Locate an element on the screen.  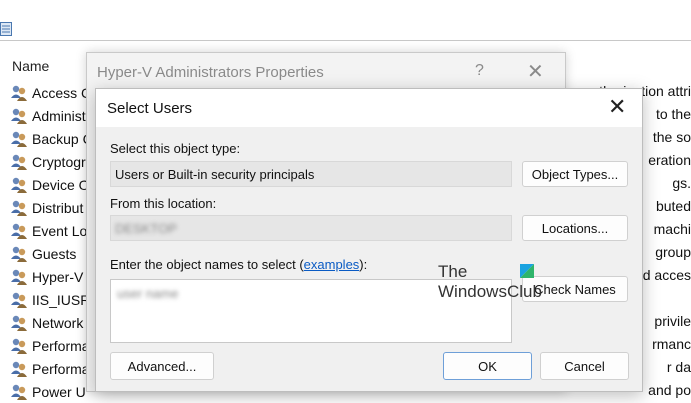
list-item: Network is located at coordinates (46, 322).